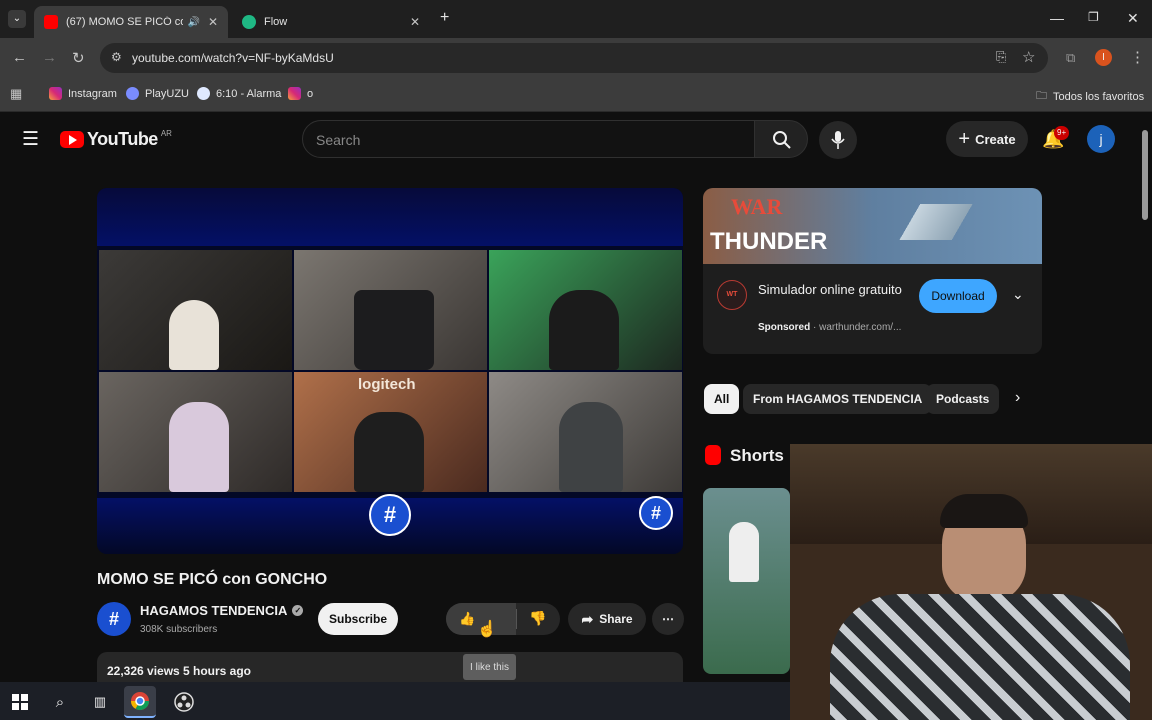 This screenshot has height=720, width=1152. What do you see at coordinates (1057, 18) in the screenshot?
I see `minimize-icon: —` at bounding box center [1057, 18].